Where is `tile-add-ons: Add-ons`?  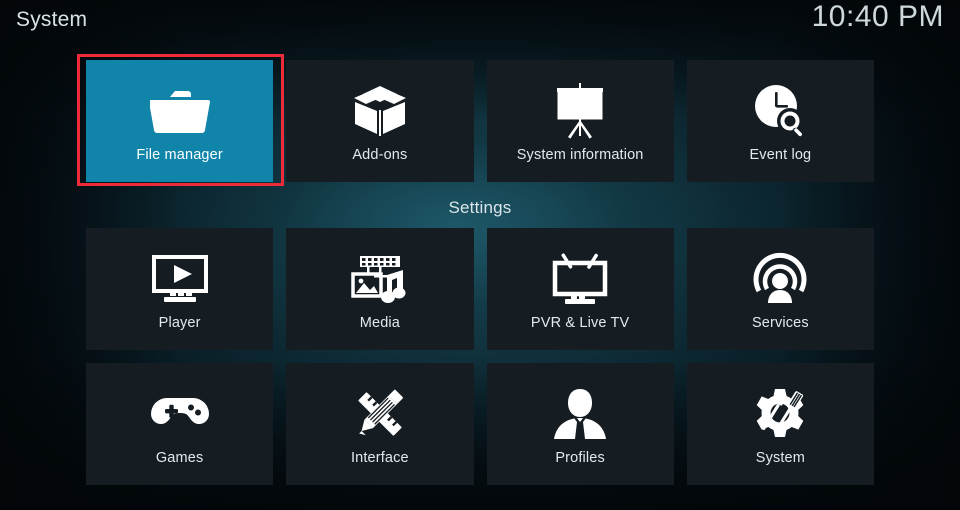
tile-add-ons: Add-ons is located at coordinates (380, 121).